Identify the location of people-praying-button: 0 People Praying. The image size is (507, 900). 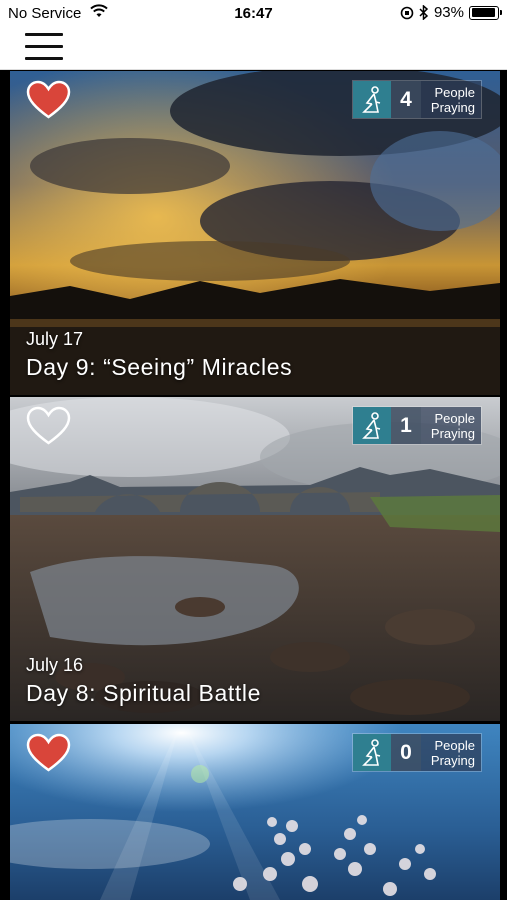
(417, 752).